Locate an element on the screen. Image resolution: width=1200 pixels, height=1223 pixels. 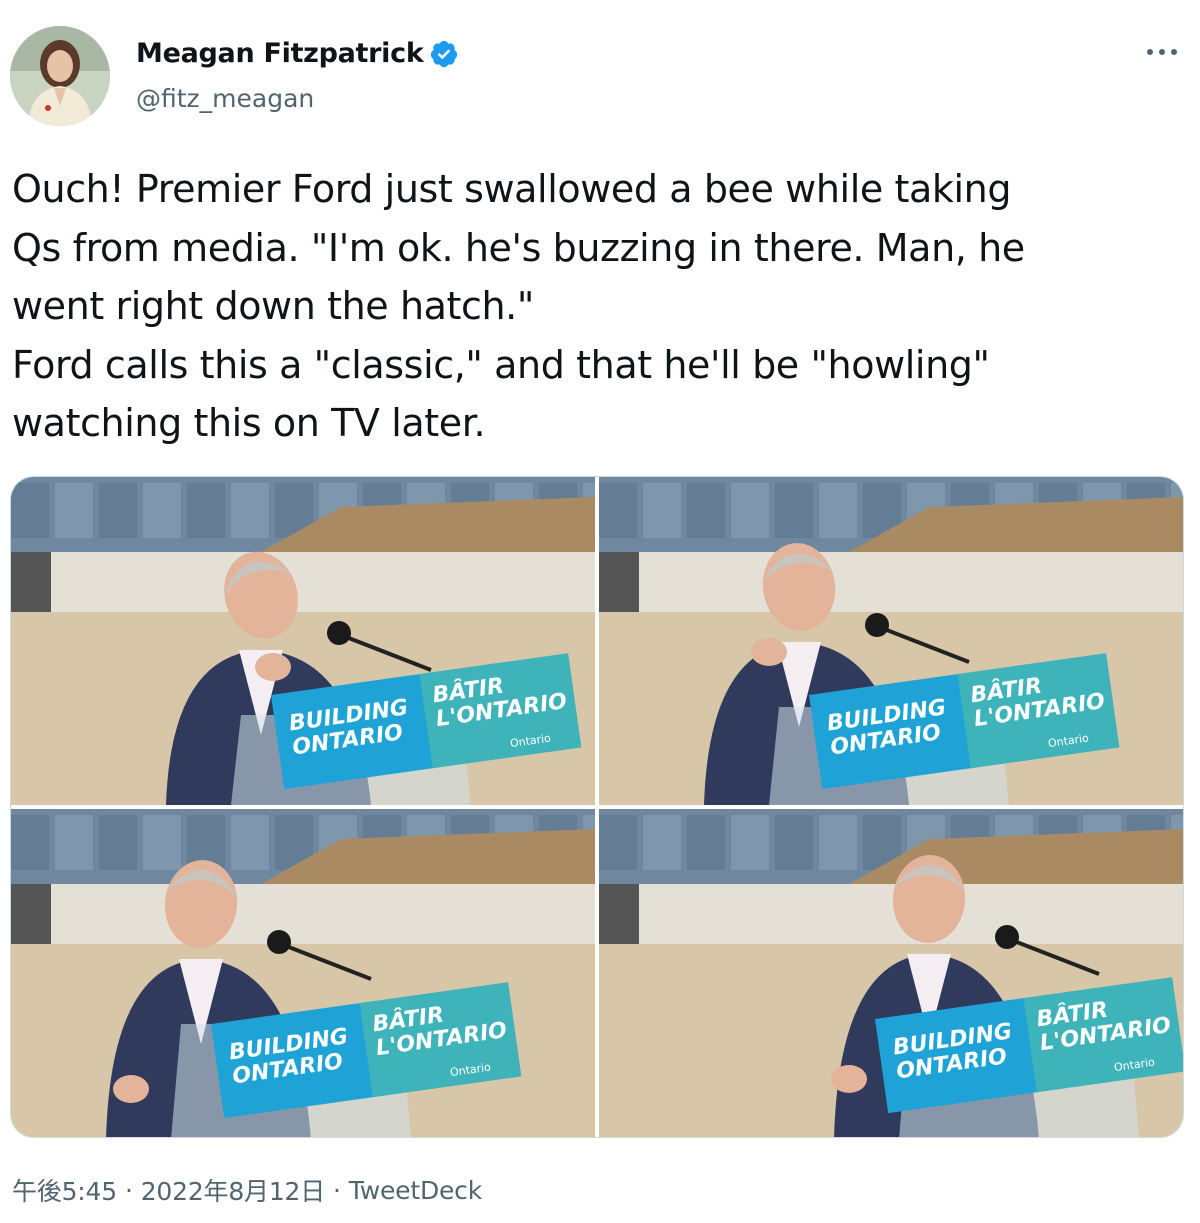
media-photo-2: BUILDING ONTARIO BÂTIR L'ONTARIO Ontario is located at coordinates (891, 641).